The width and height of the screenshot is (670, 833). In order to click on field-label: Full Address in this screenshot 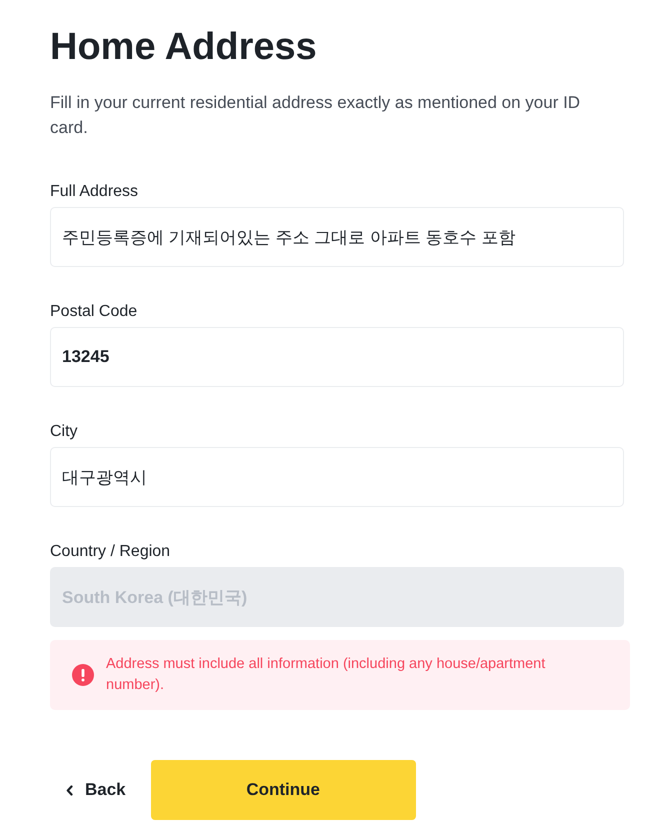, I will do `click(95, 192)`.